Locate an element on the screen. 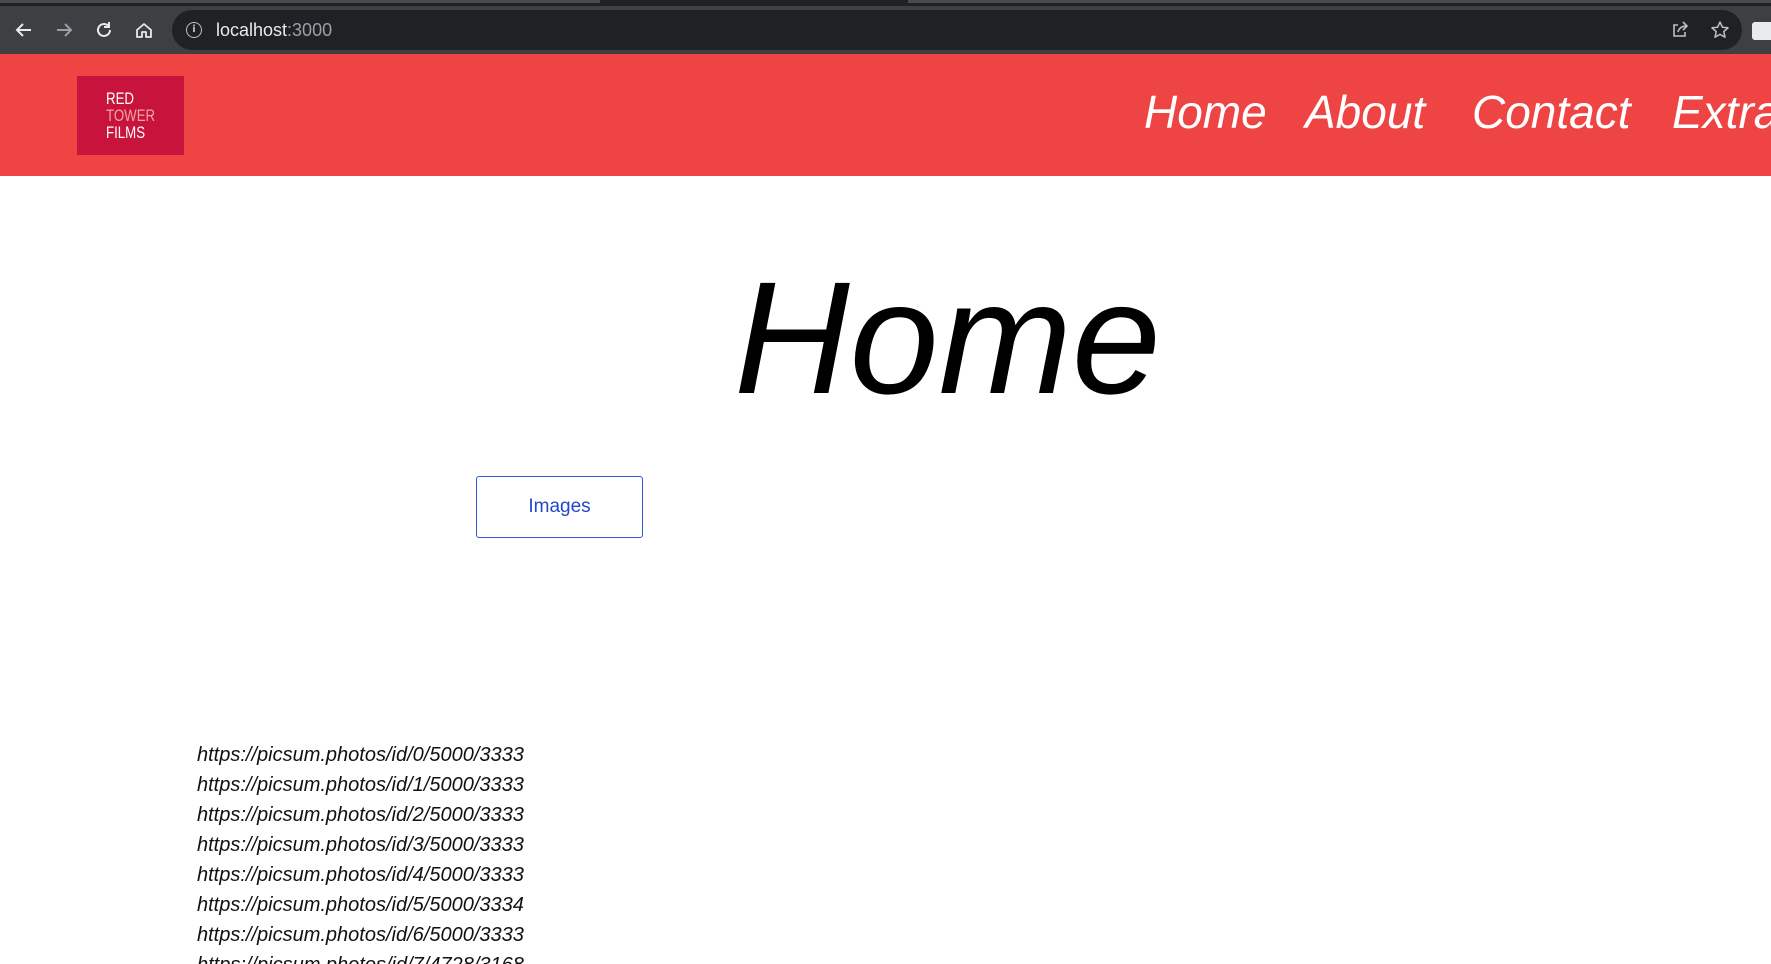 Image resolution: width=1771 pixels, height=964 pixels. browser-toolbar: i localhost:3000 is located at coordinates (885, 30).